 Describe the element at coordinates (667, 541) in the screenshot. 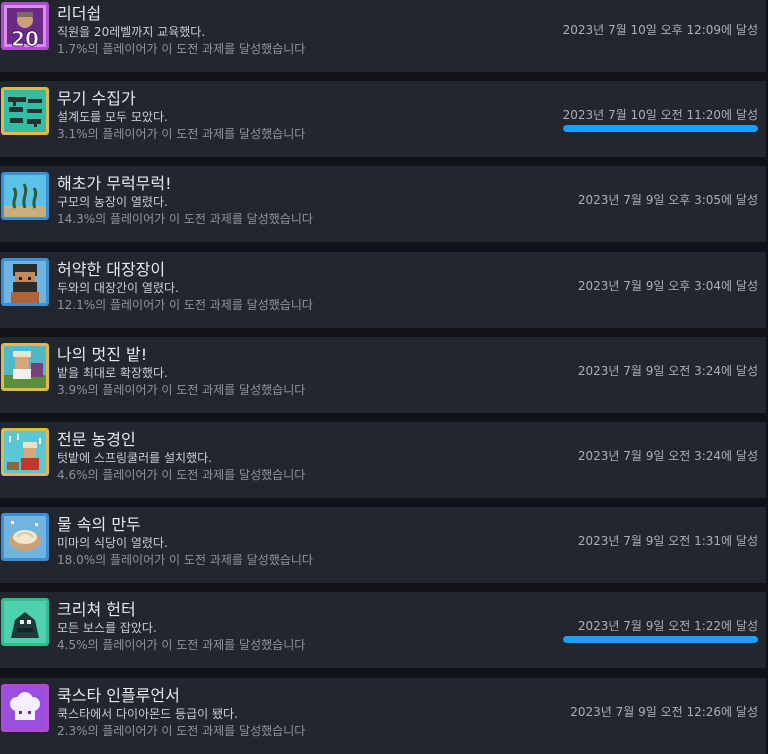

I see `achievement-unlock-date: 2023년 7월 9일 오전 1:31에 달성` at that location.